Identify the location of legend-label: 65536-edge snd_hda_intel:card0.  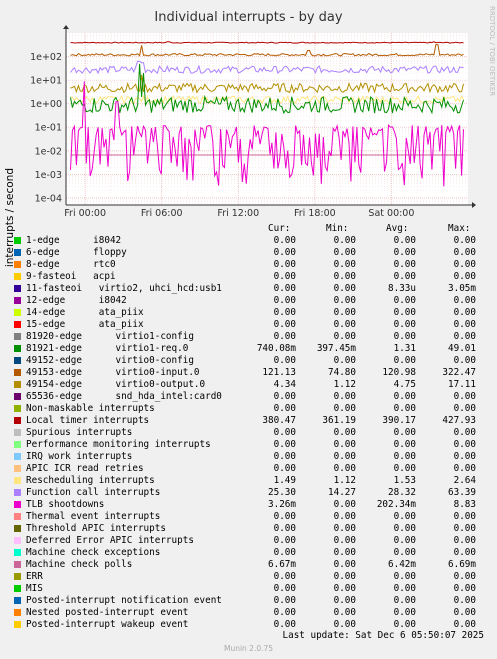
(124, 396).